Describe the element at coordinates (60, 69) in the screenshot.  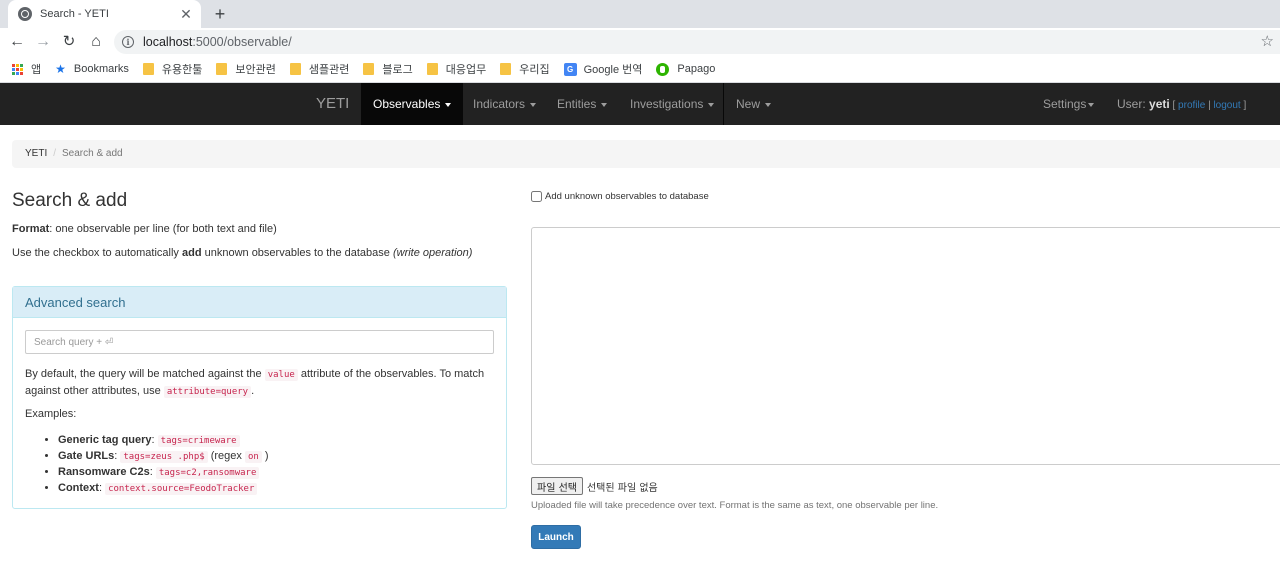
I see `star-icon: ★` at that location.